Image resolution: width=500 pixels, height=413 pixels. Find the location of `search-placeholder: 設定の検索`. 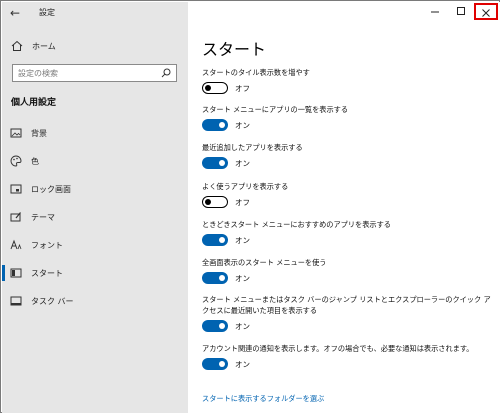

search-placeholder: 設定の検索 is located at coordinates (38, 73).